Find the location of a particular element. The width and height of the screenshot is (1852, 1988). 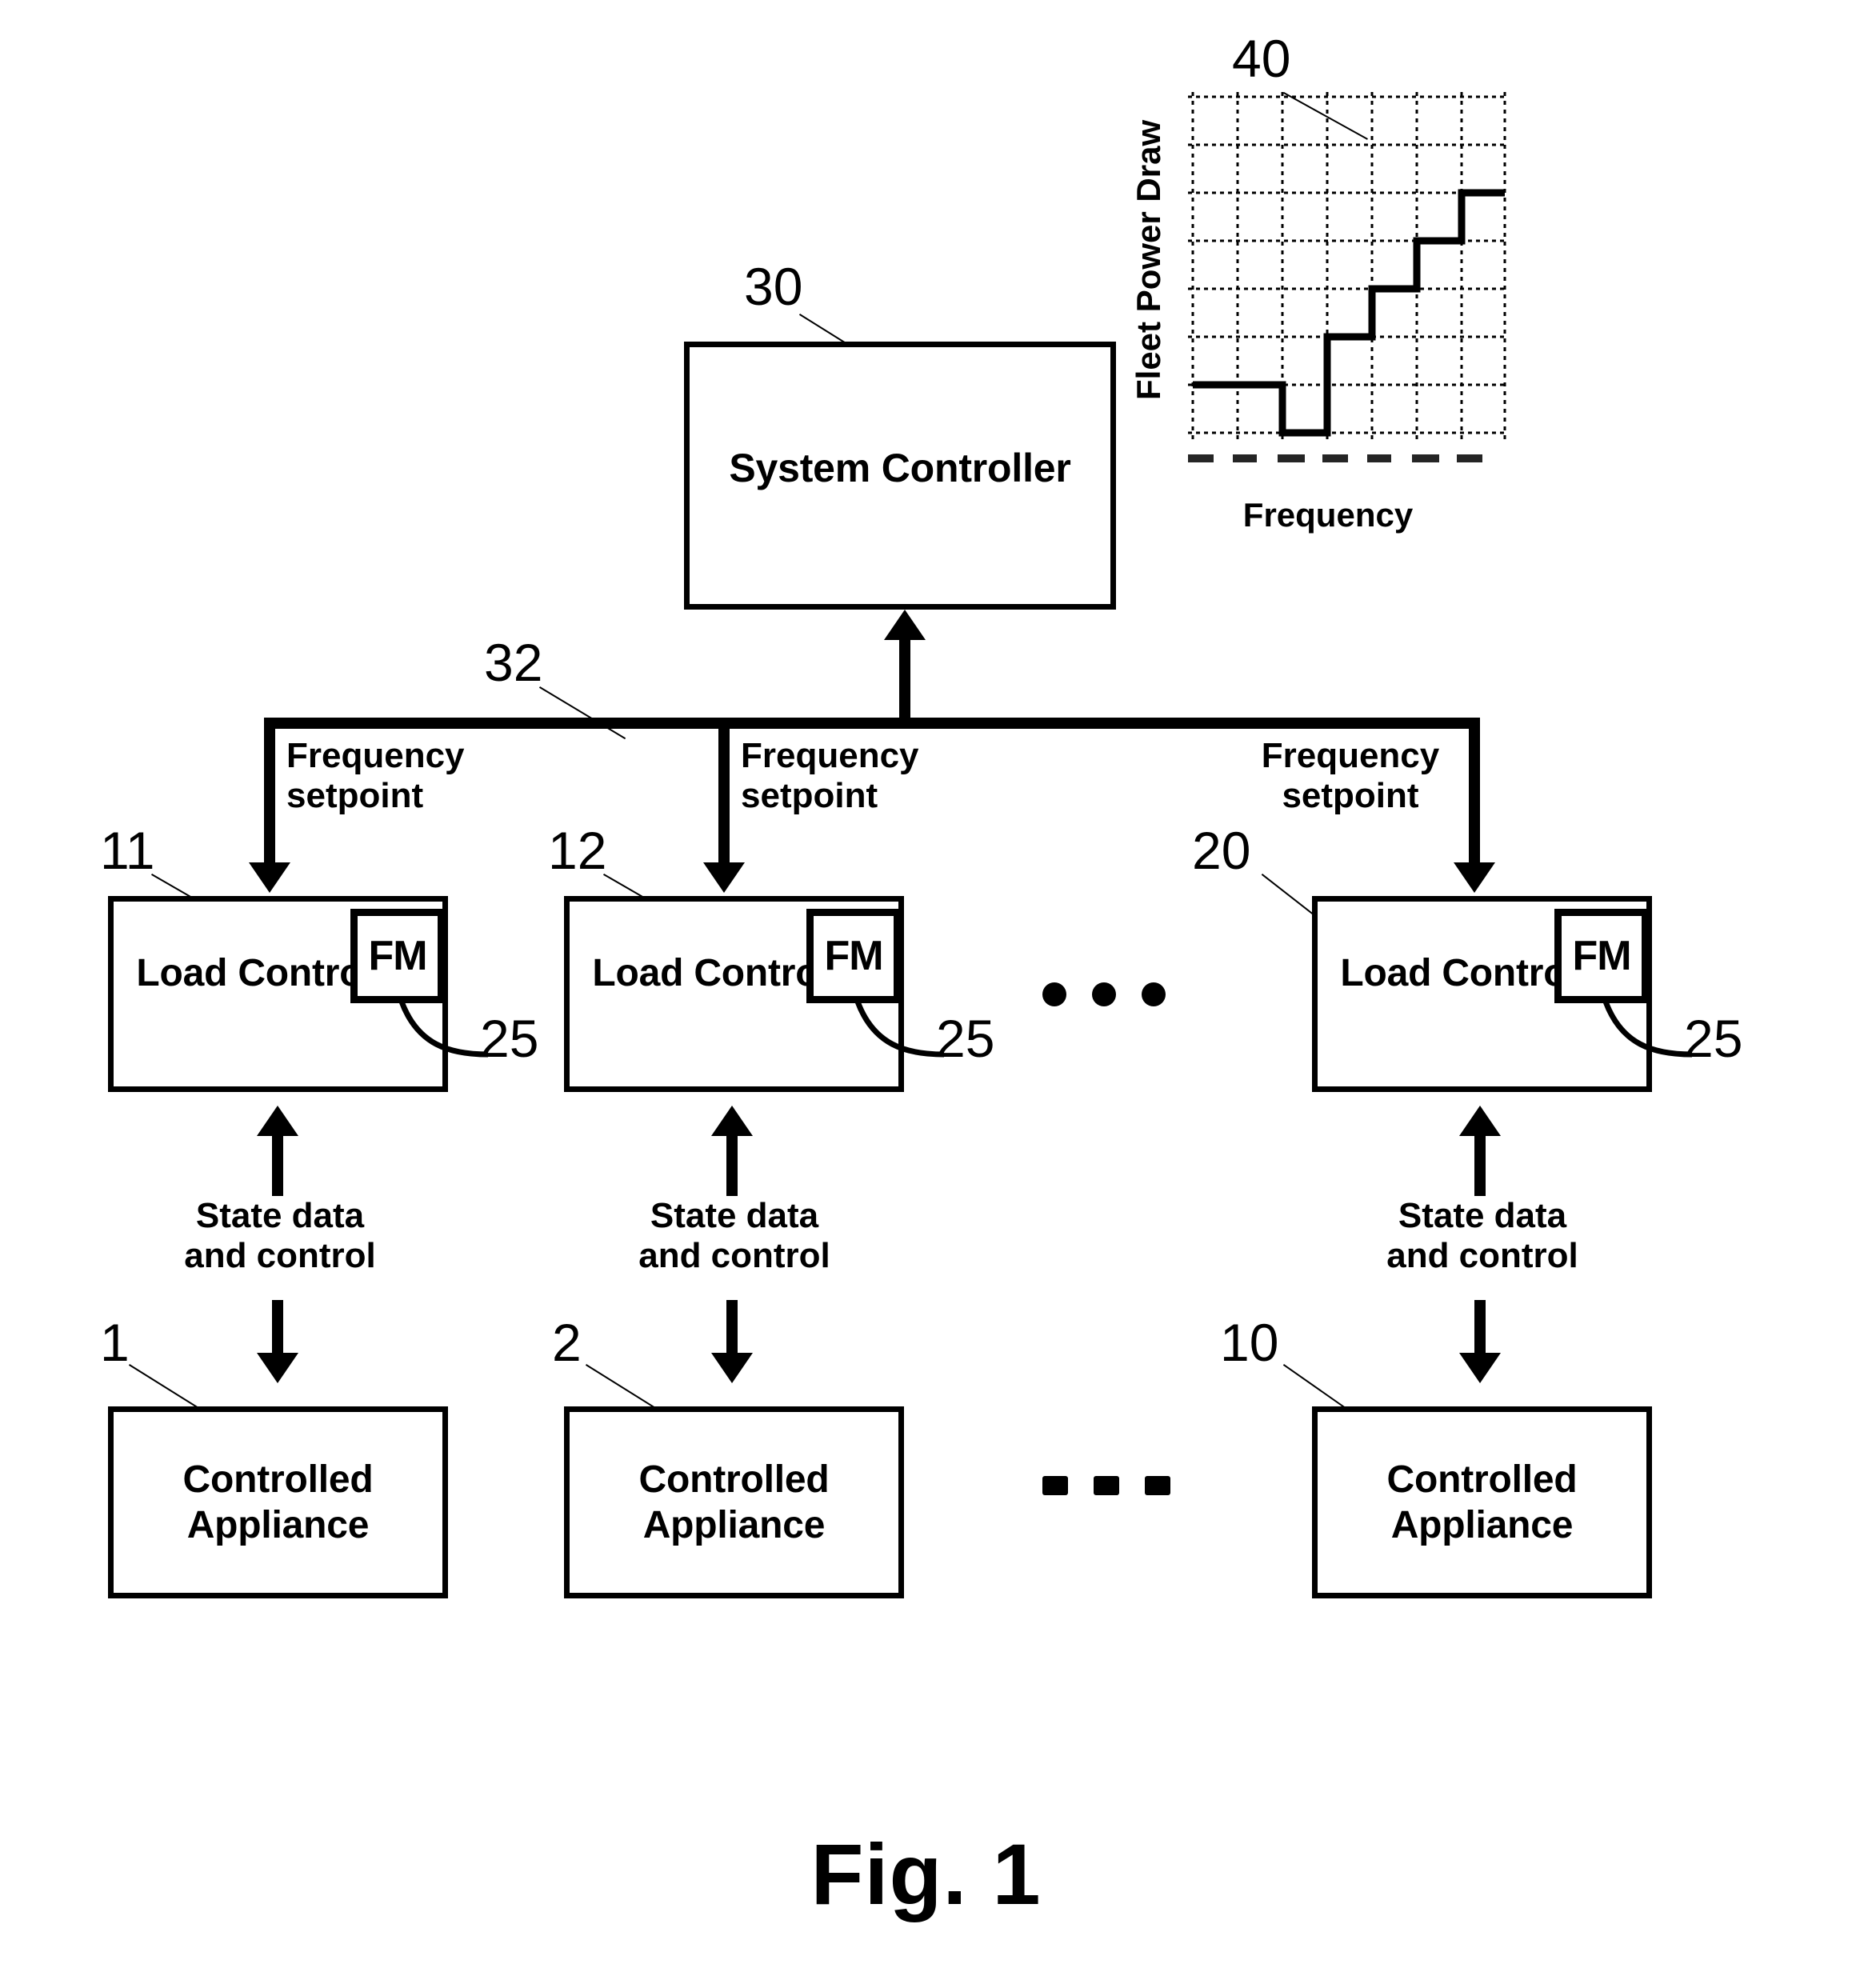

controlled-appliance-label-2: Controlled Appliance is located at coordinates (734, 1502).